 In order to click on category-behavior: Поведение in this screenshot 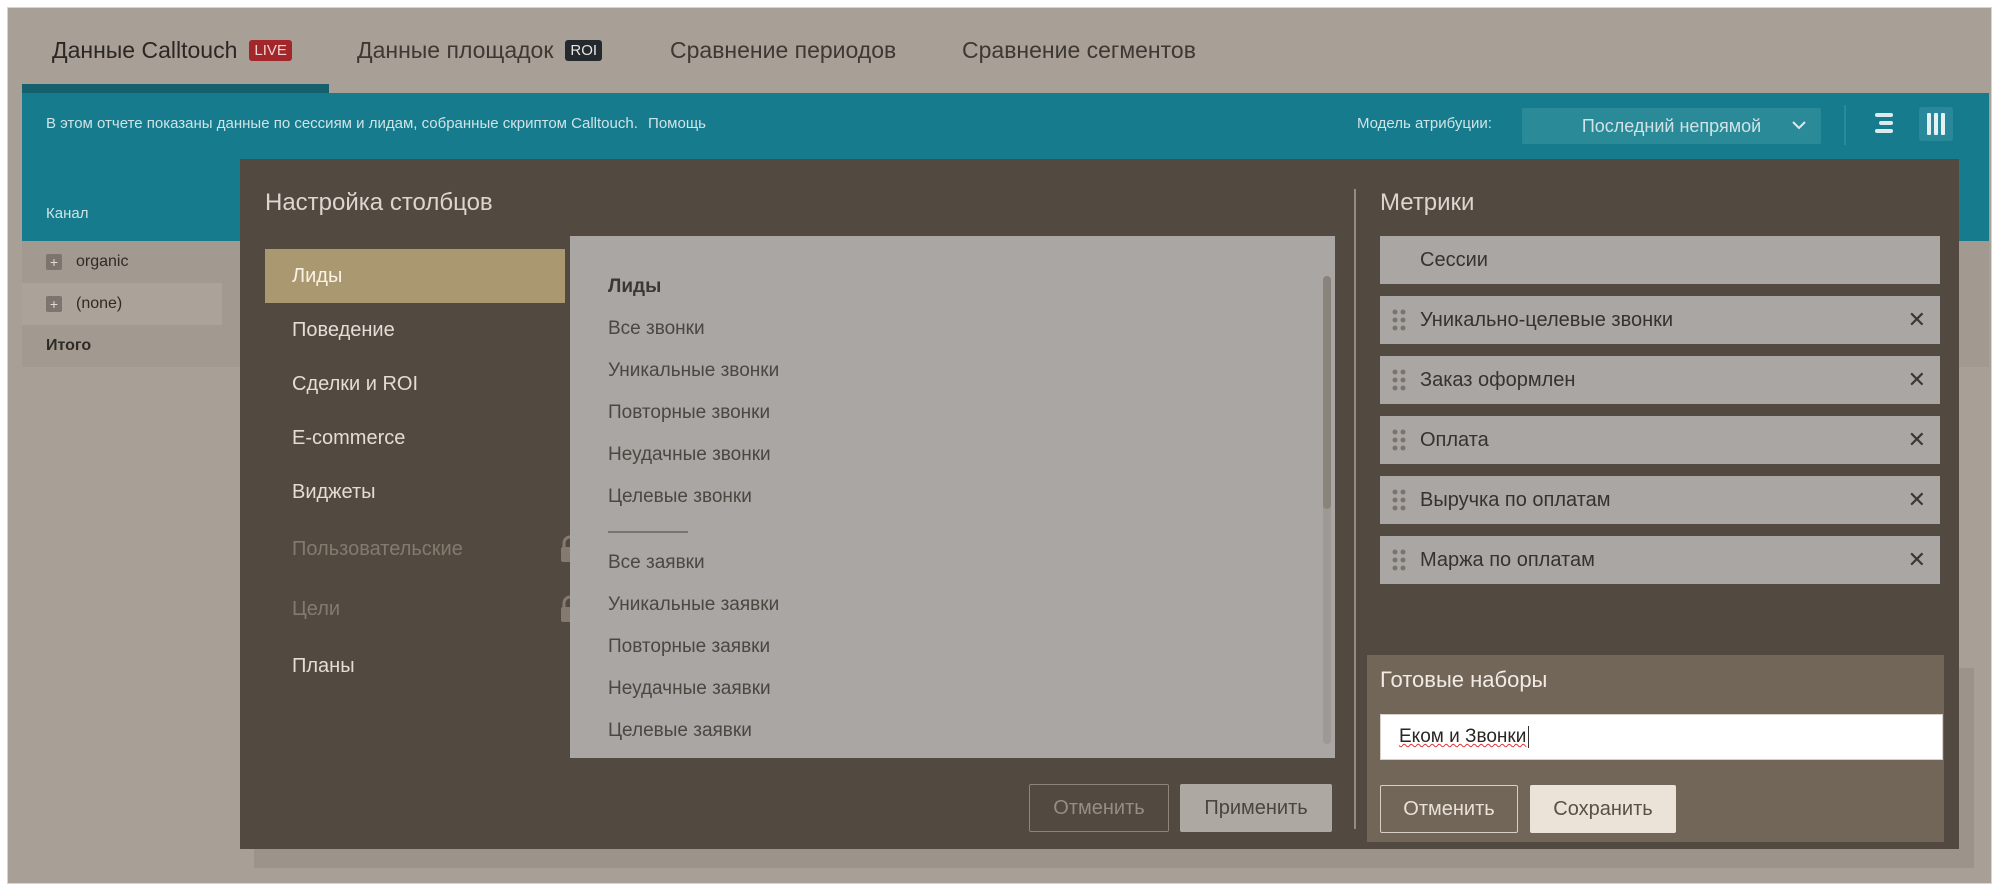, I will do `click(415, 330)`.